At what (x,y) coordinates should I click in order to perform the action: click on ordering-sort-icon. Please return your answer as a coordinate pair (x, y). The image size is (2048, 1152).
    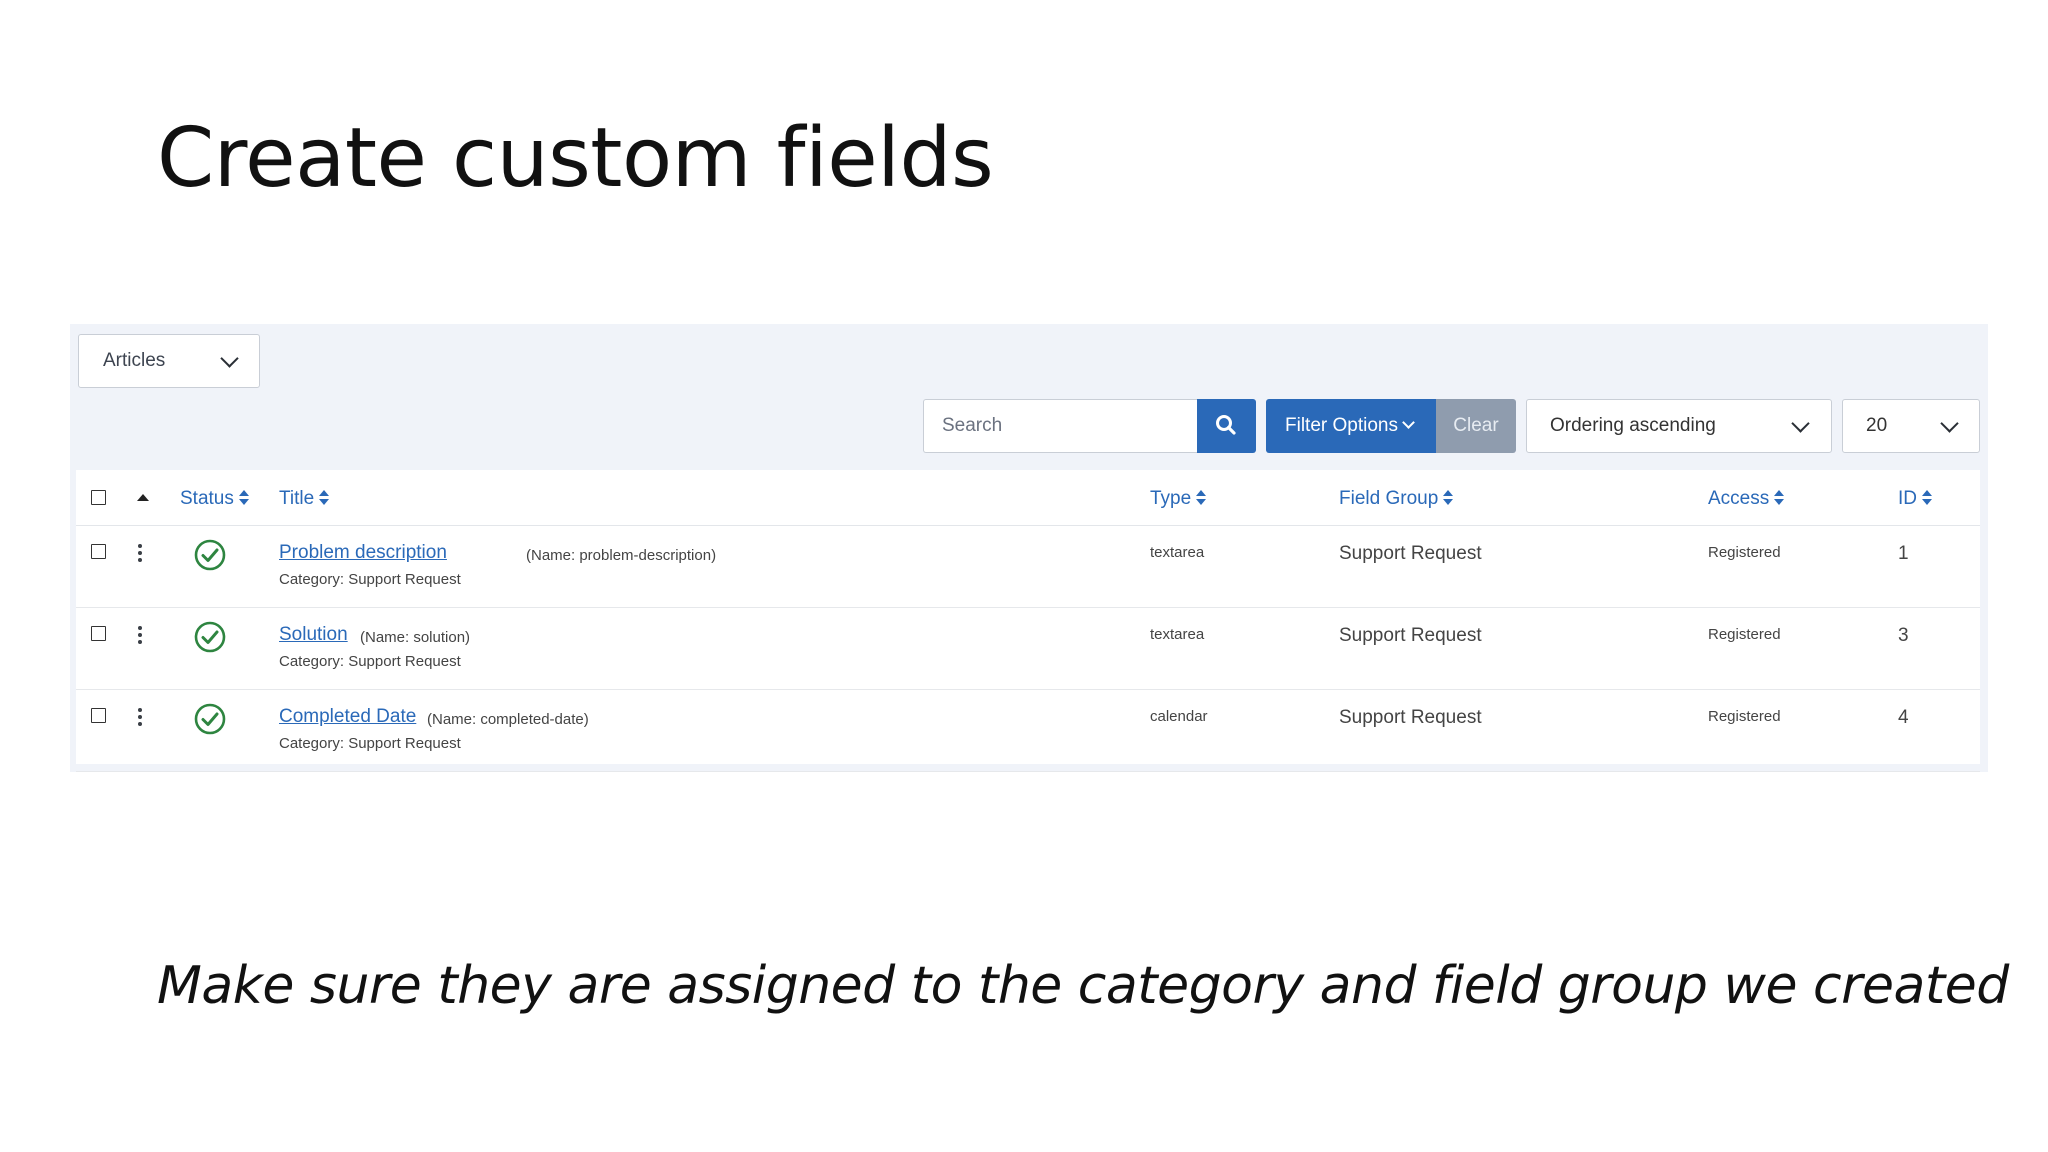
    Looking at the image, I should click on (143, 497).